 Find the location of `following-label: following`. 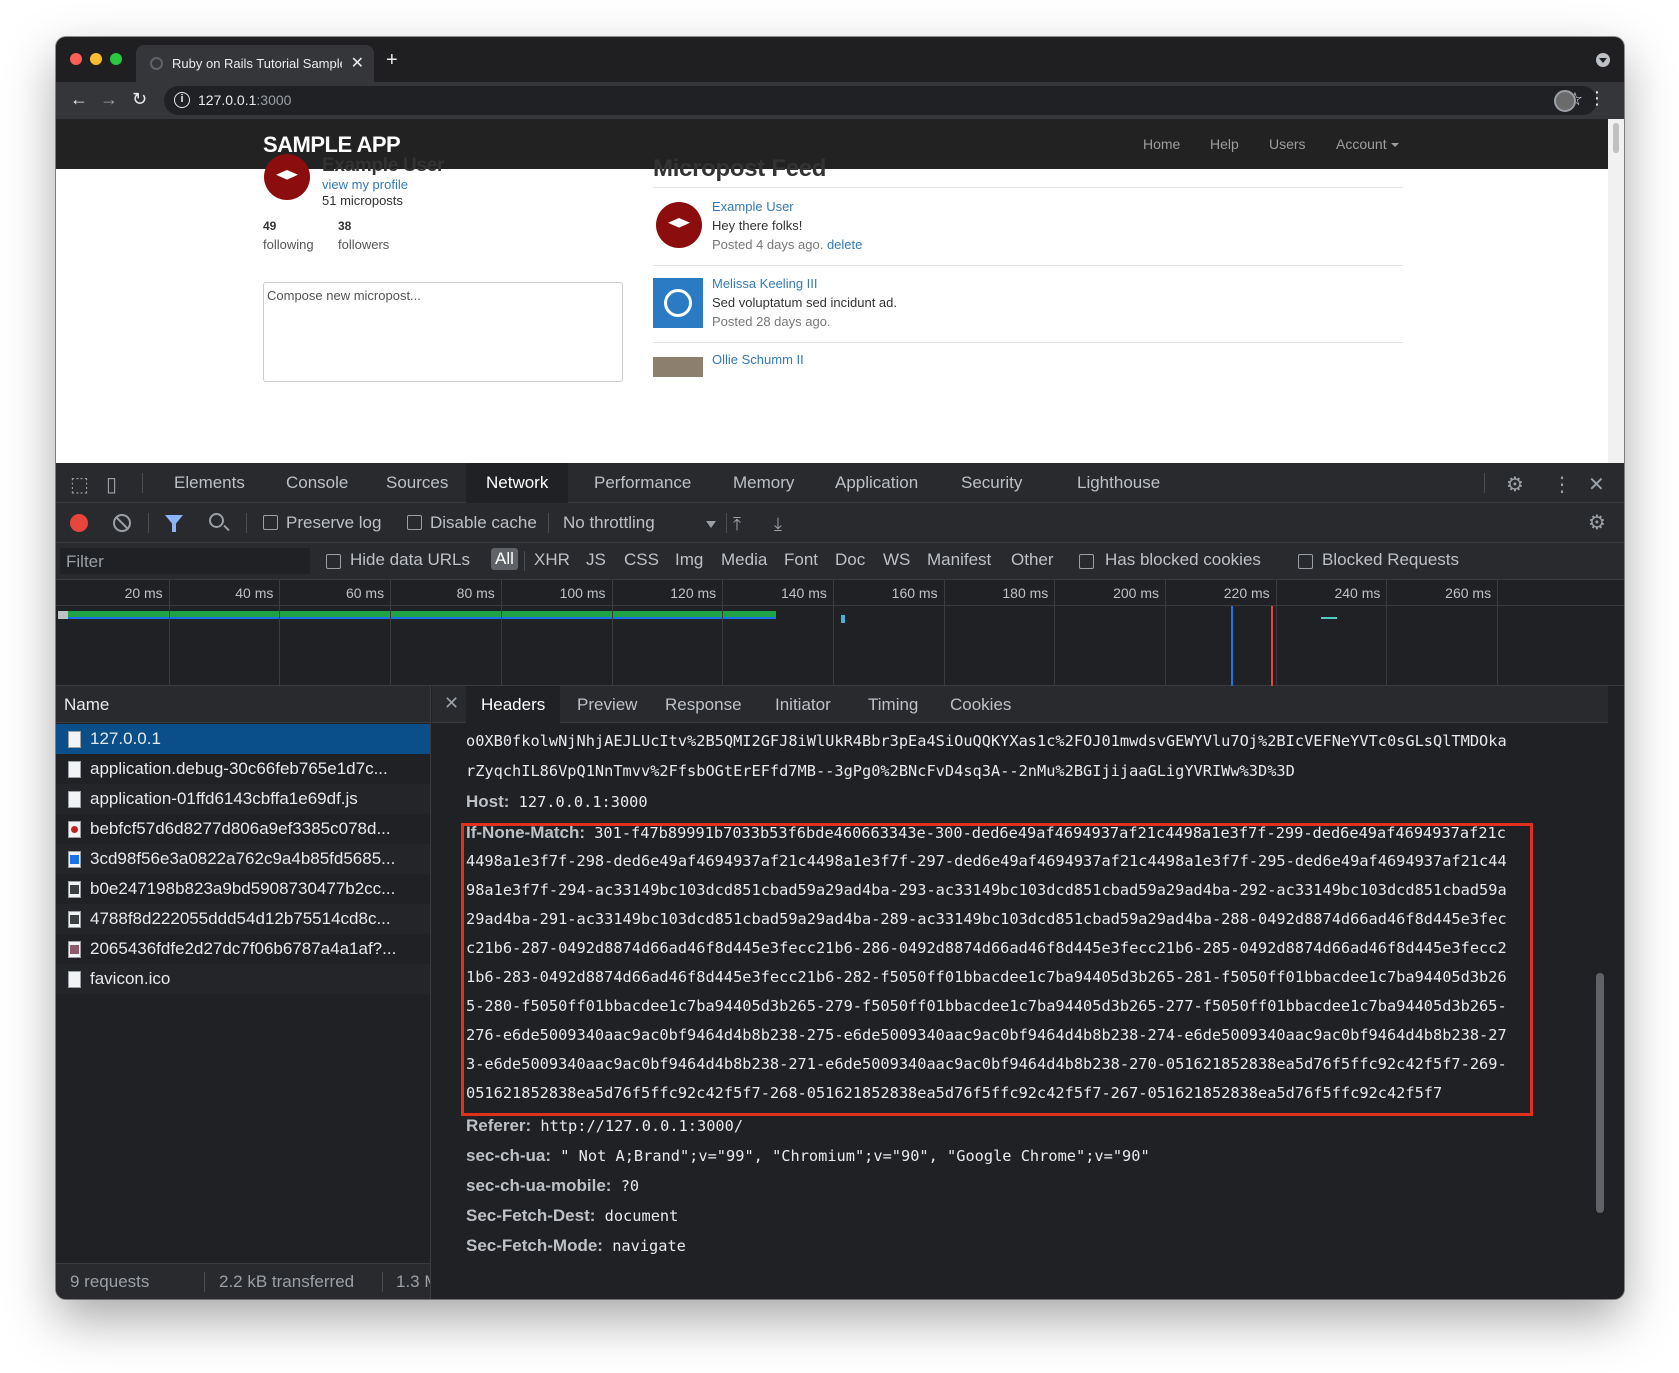

following-label: following is located at coordinates (288, 244).